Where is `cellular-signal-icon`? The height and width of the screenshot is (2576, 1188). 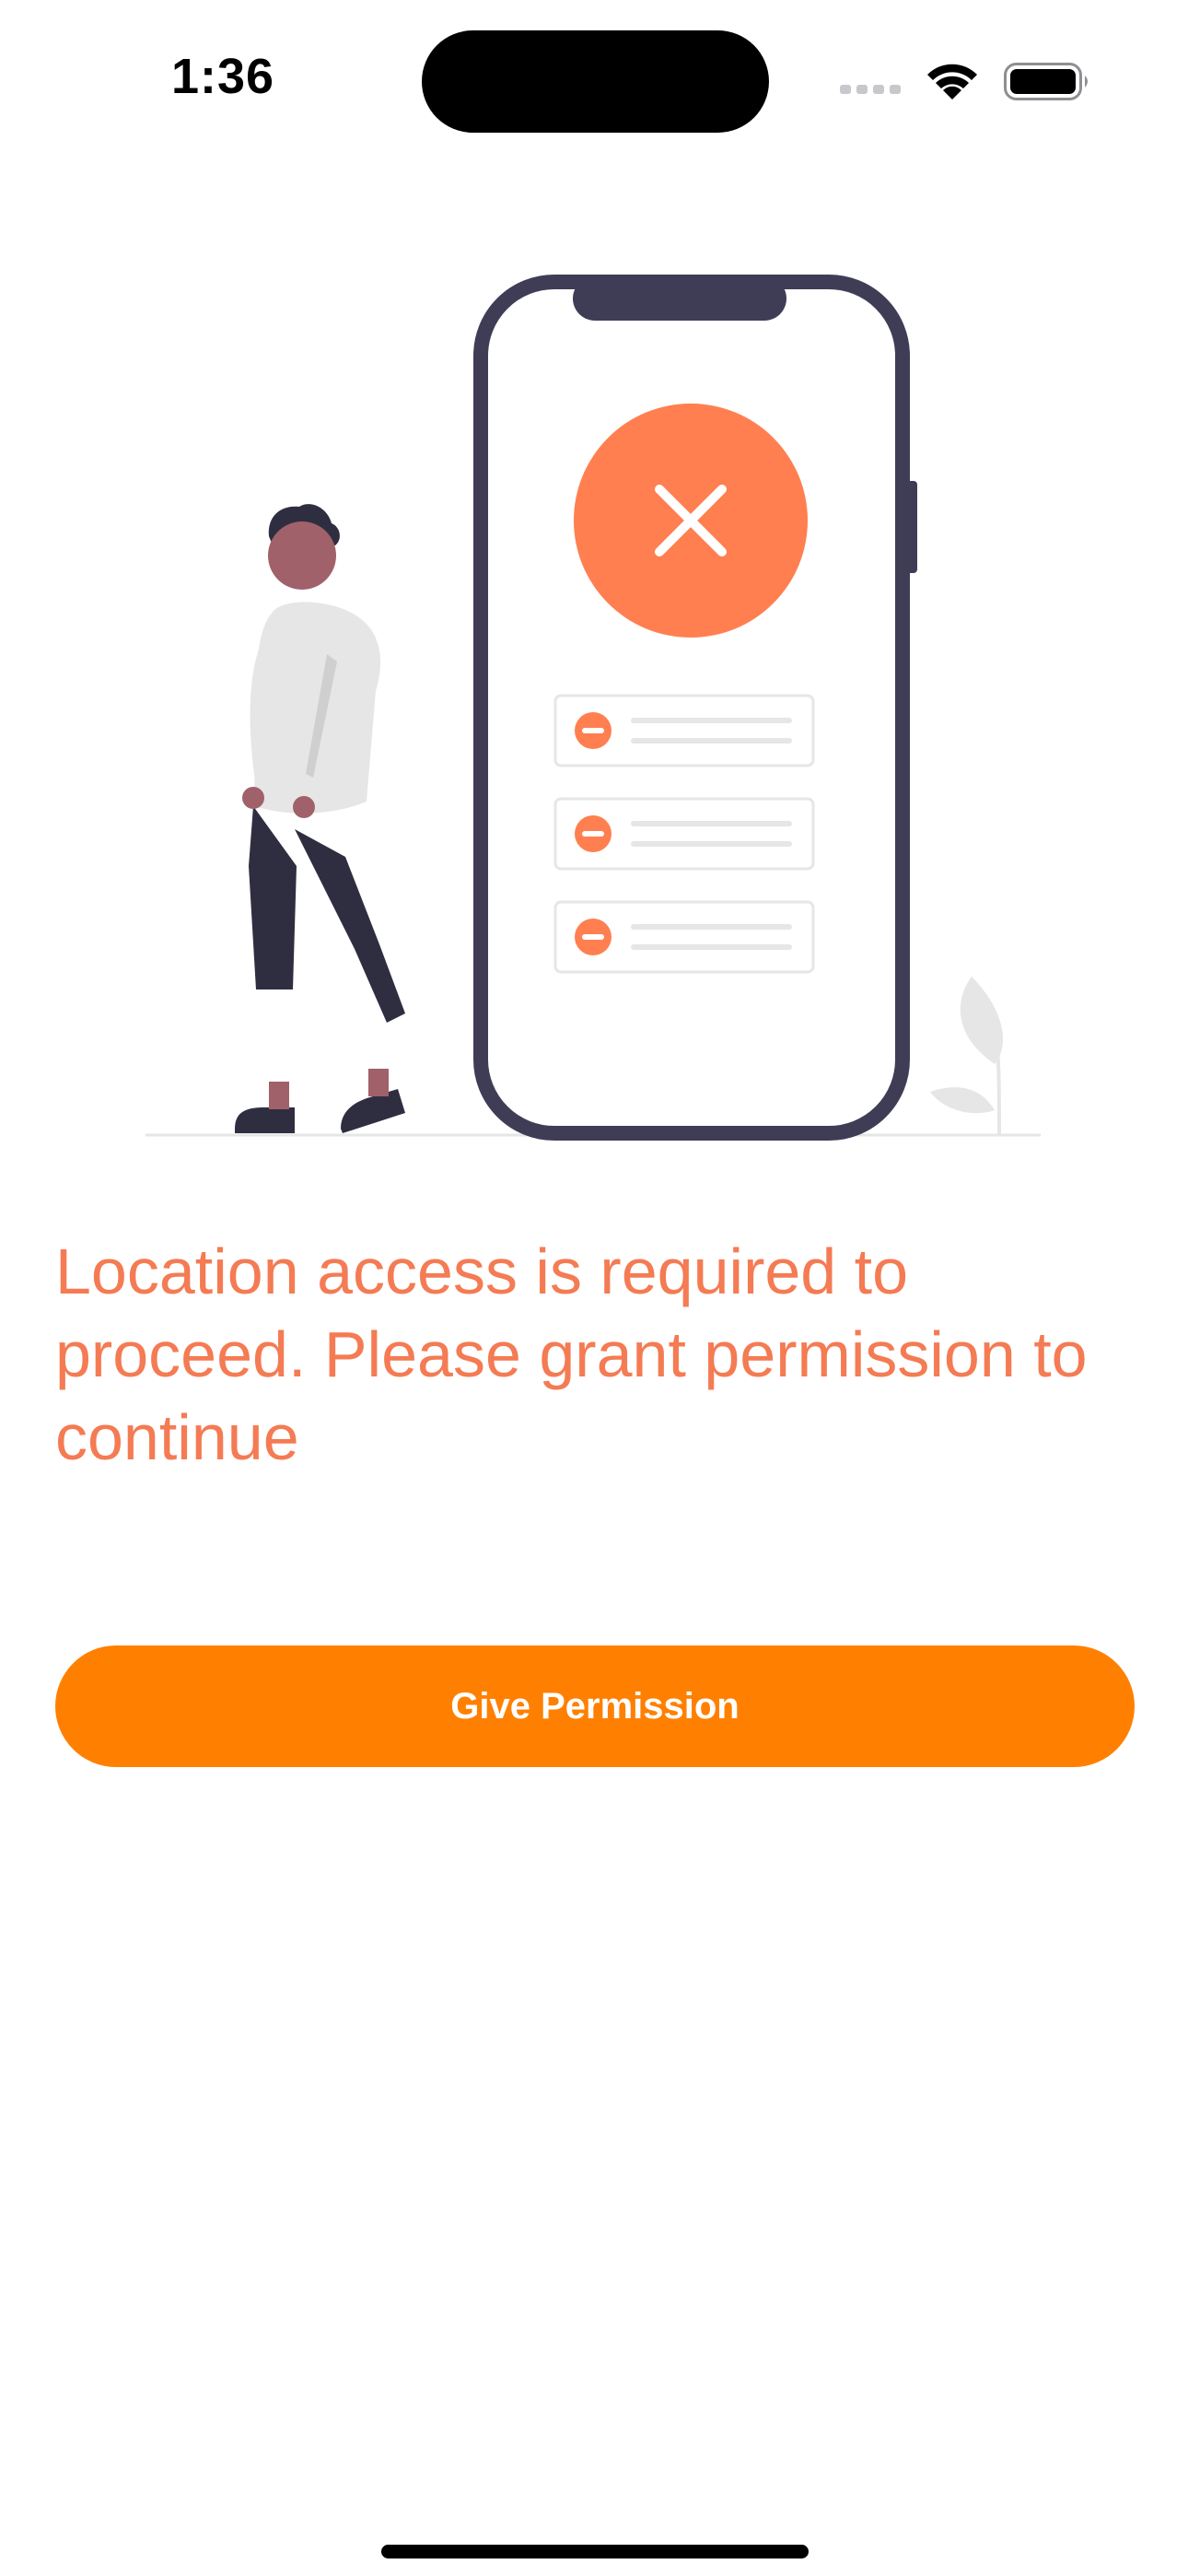 cellular-signal-icon is located at coordinates (870, 89).